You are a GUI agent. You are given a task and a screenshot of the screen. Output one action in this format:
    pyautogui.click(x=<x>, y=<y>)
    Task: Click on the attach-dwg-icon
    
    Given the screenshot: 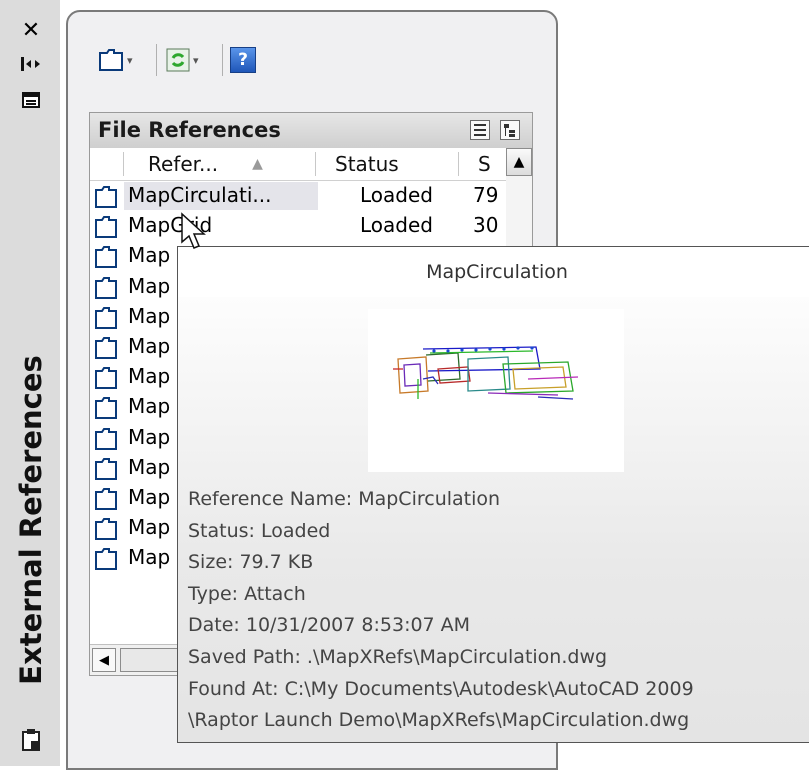 What is the action you would take?
    pyautogui.click(x=111, y=60)
    